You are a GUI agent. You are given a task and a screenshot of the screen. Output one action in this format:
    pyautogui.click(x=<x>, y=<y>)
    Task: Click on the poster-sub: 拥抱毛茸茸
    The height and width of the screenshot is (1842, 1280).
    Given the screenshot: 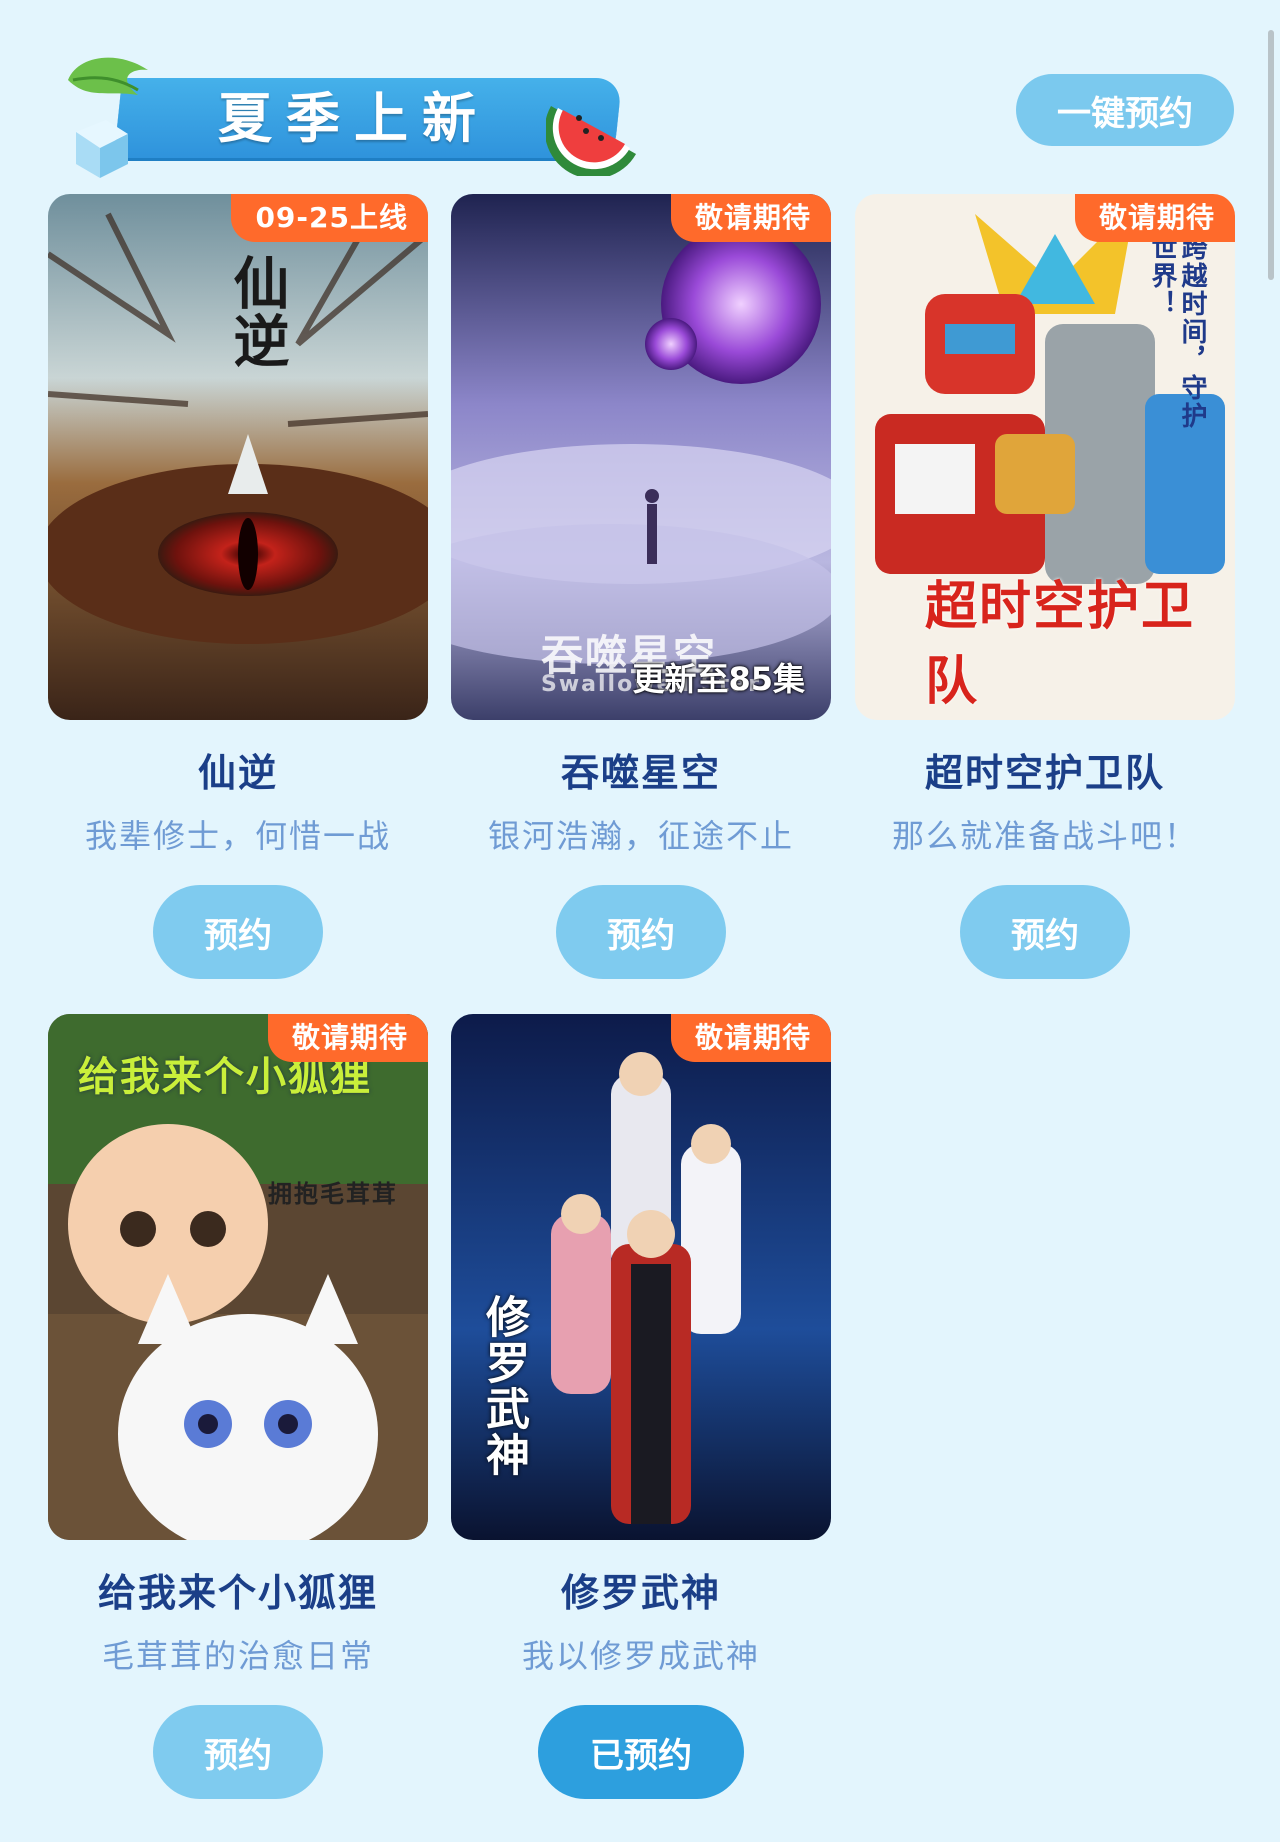 What is the action you would take?
    pyautogui.click(x=333, y=1194)
    